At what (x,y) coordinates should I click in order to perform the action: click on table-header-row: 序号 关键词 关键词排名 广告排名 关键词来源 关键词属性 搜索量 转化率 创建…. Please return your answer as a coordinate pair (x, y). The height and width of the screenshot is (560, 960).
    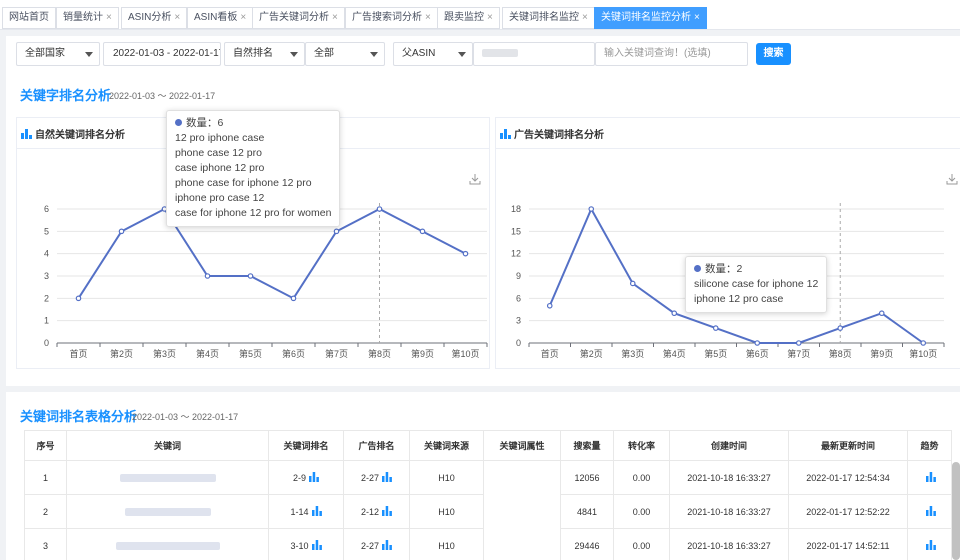
    Looking at the image, I should click on (488, 445).